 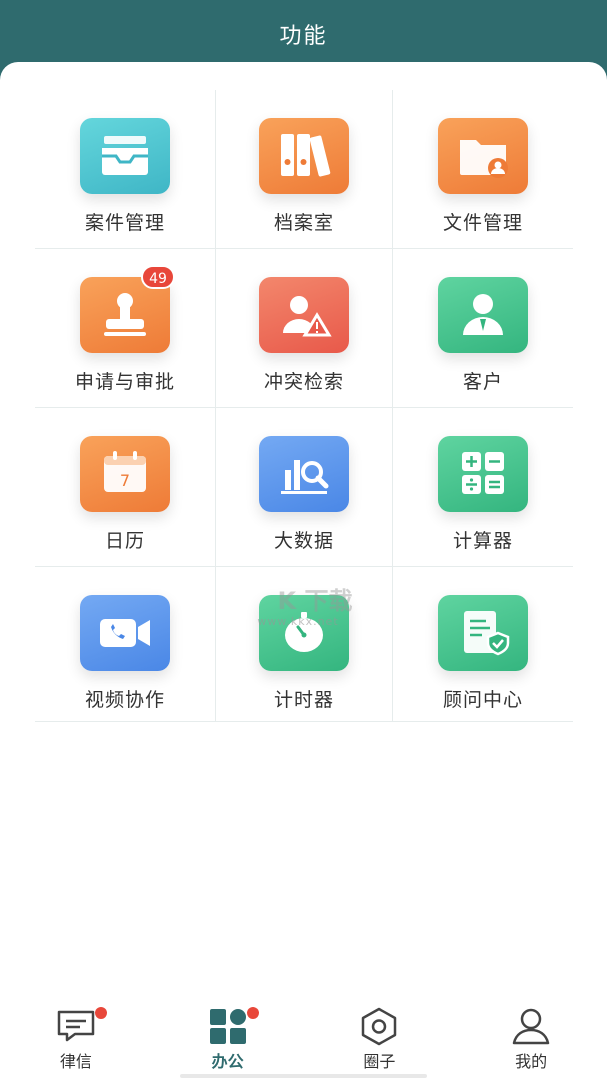 I want to click on inbox-tray-icon, so click(x=125, y=156).